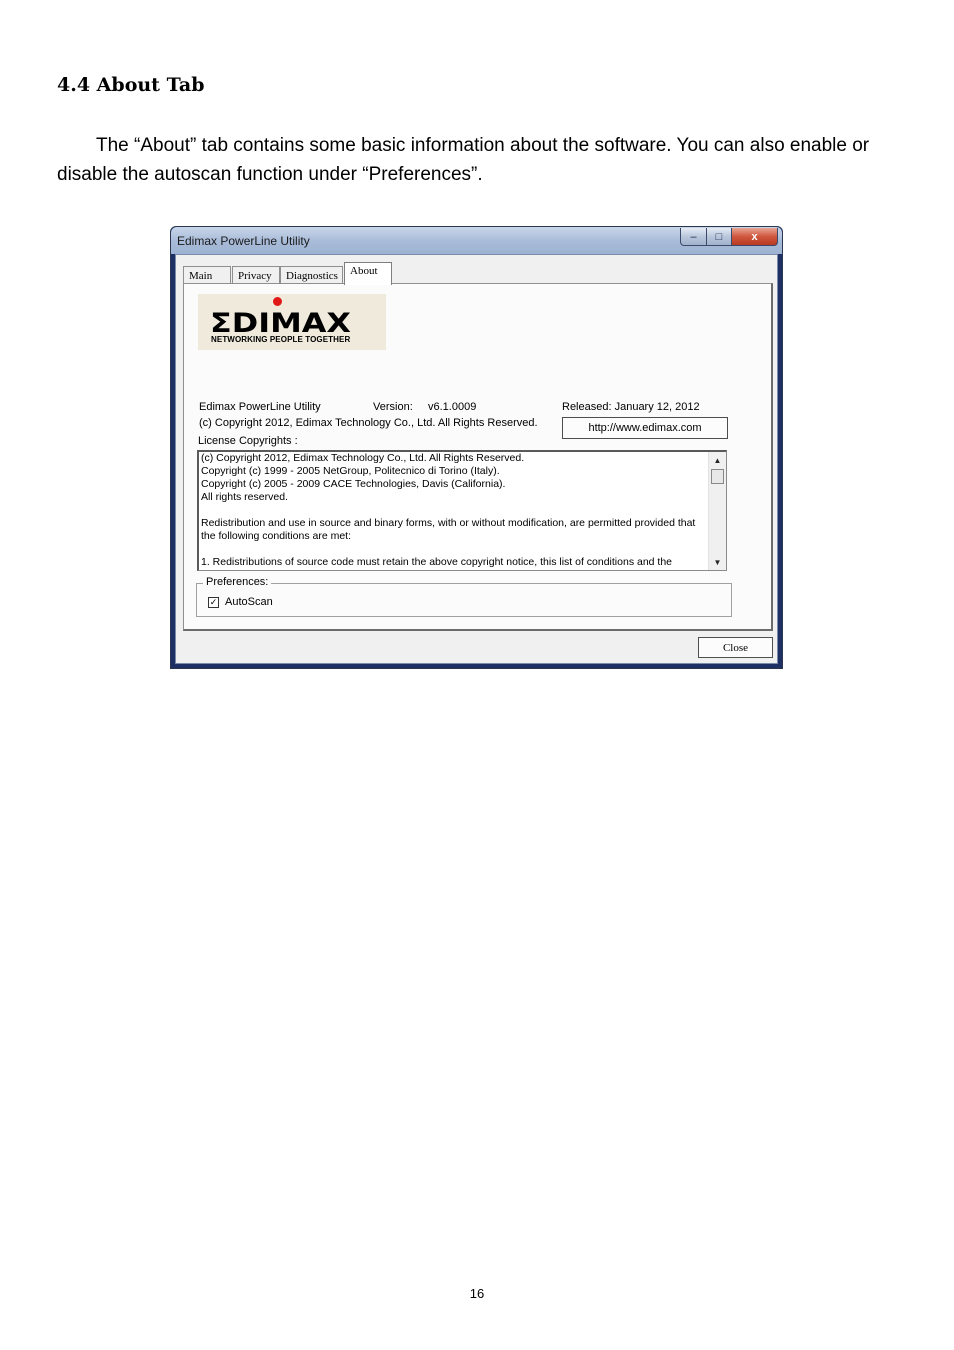 This screenshot has height=1350, width=954. Describe the element at coordinates (131, 85) in the screenshot. I see `section-heading: 4.4 About Tab` at that location.